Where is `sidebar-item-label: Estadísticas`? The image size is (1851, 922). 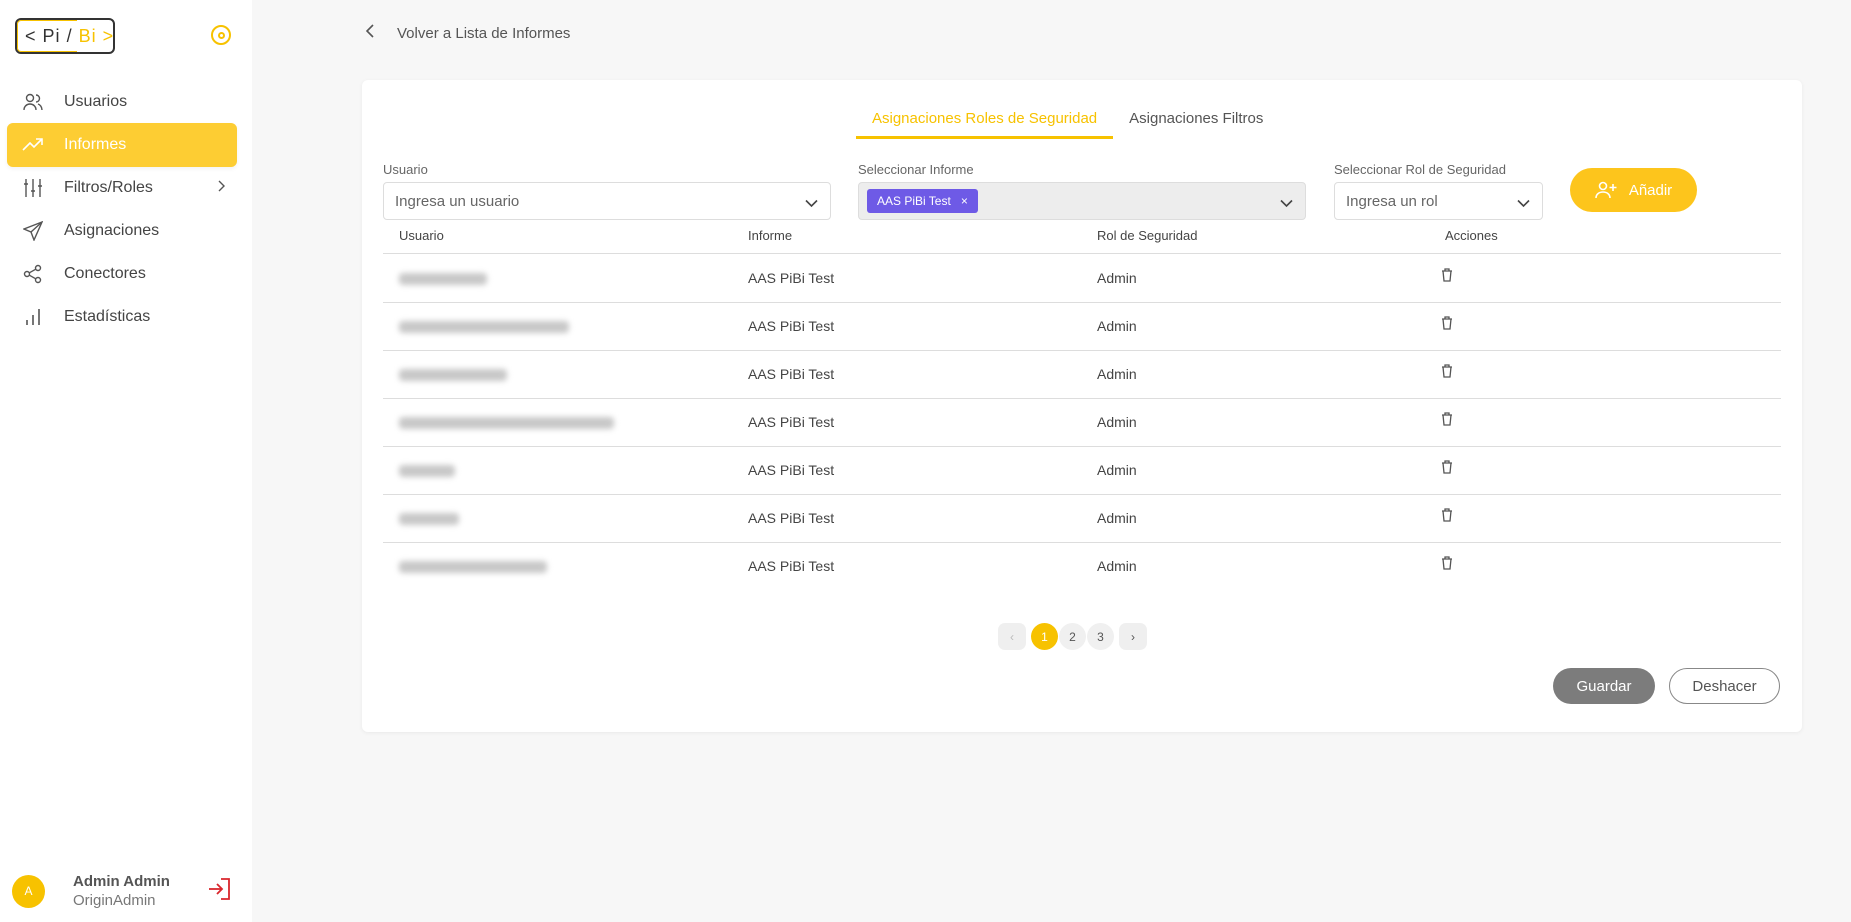 sidebar-item-label: Estadísticas is located at coordinates (107, 316).